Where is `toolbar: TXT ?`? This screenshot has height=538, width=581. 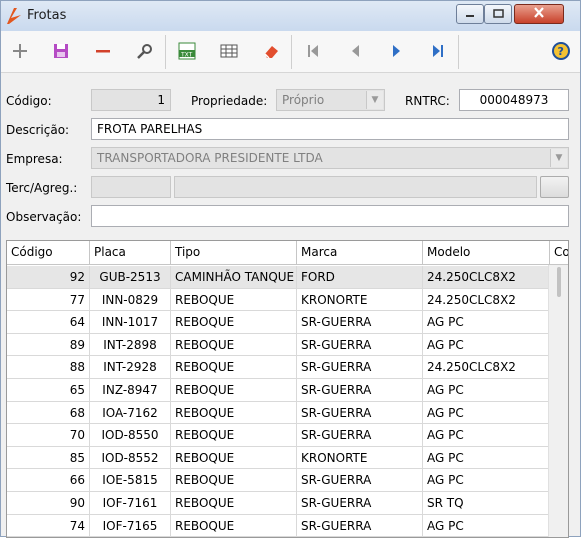
toolbar: TXT ? is located at coordinates (290, 52).